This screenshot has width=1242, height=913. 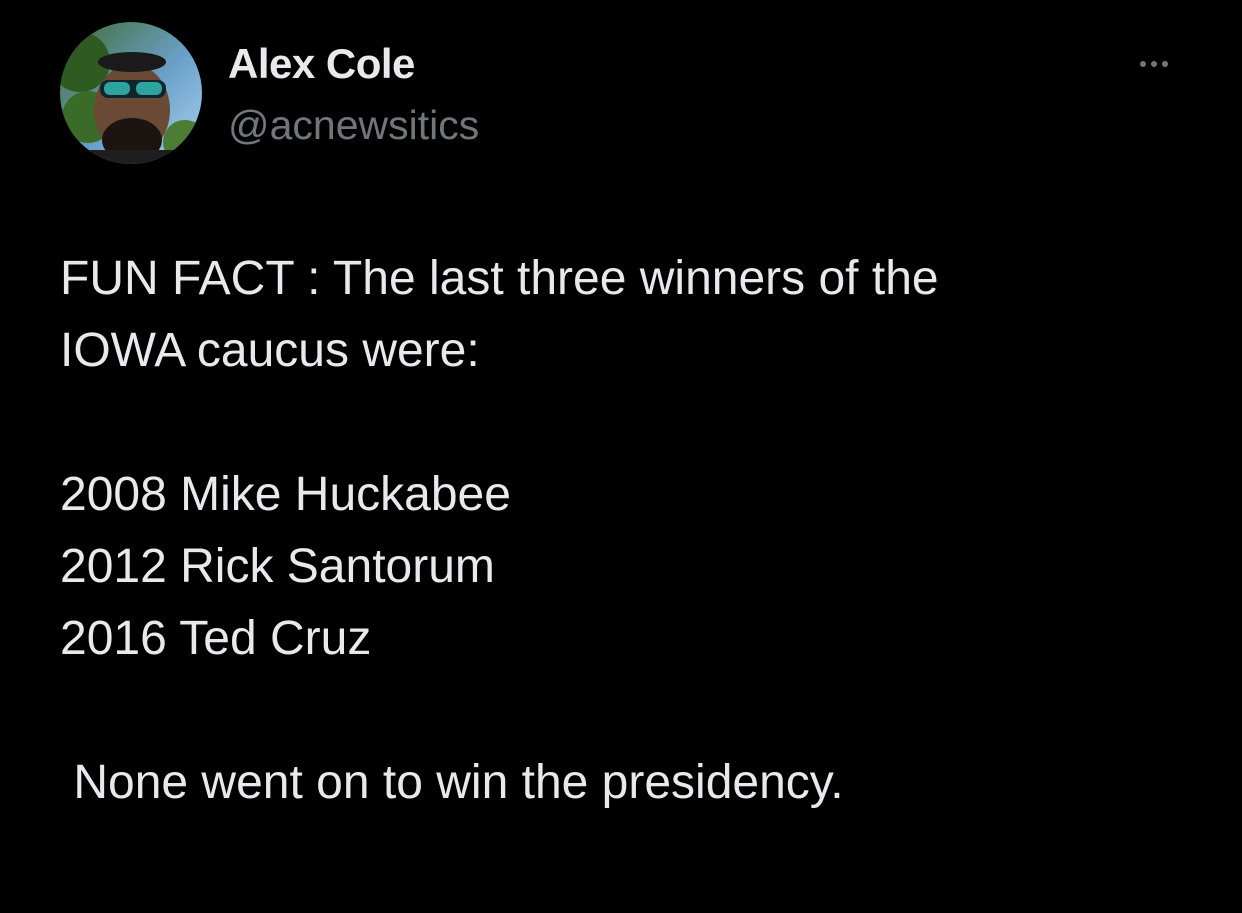 I want to click on winner-line: 2008 Mike Huckabee, so click(x=285, y=494).